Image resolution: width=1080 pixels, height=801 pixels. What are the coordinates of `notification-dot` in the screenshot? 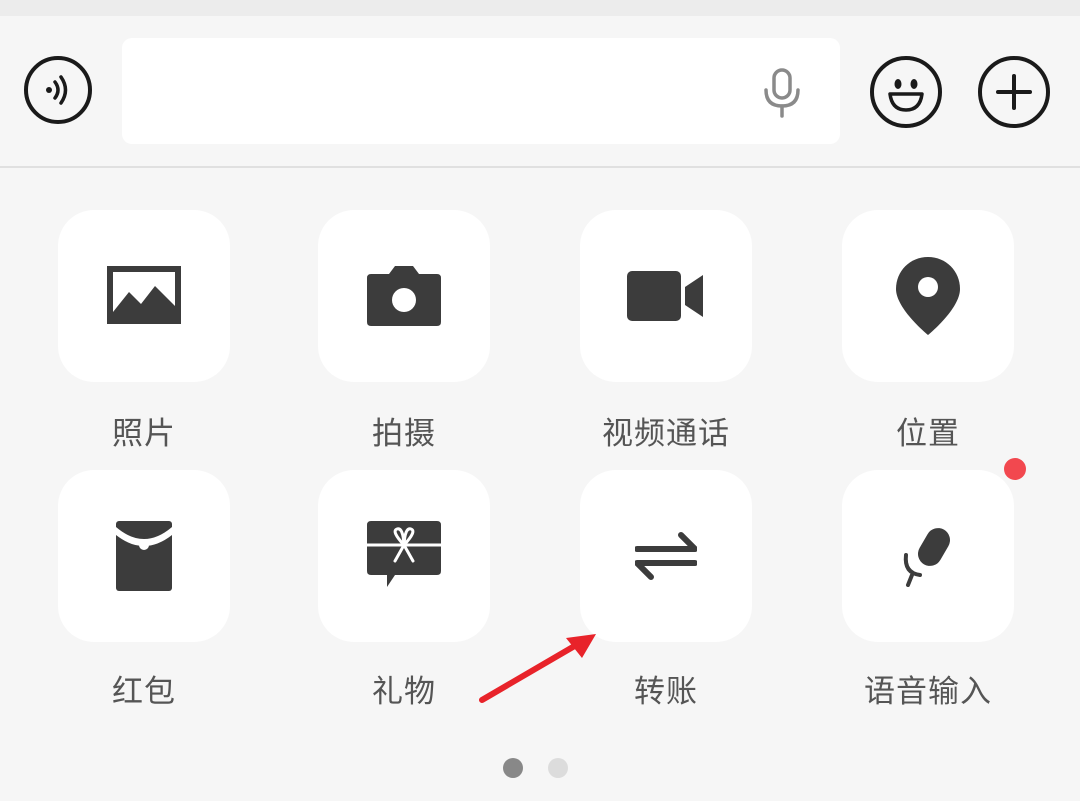 It's located at (1015, 469).